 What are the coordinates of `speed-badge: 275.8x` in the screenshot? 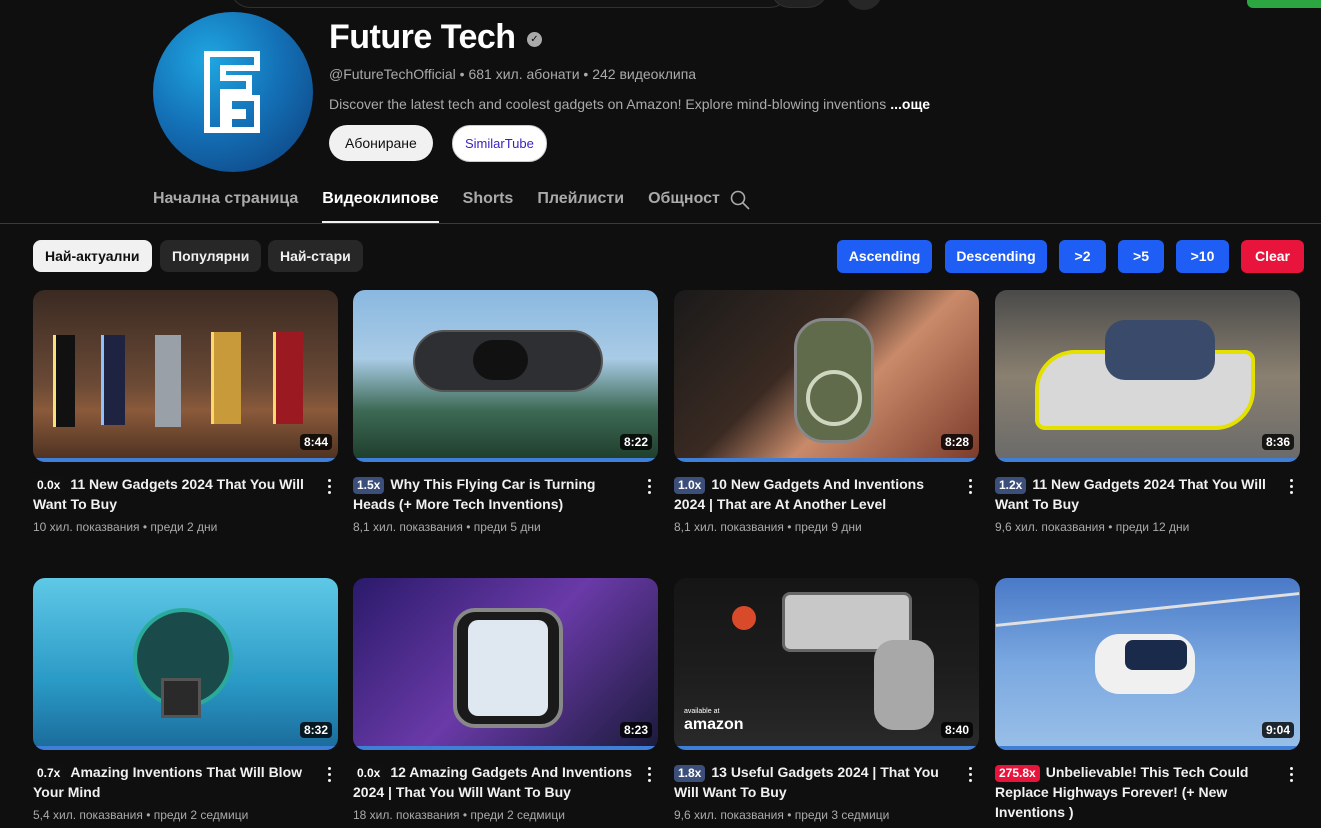 It's located at (1017, 773).